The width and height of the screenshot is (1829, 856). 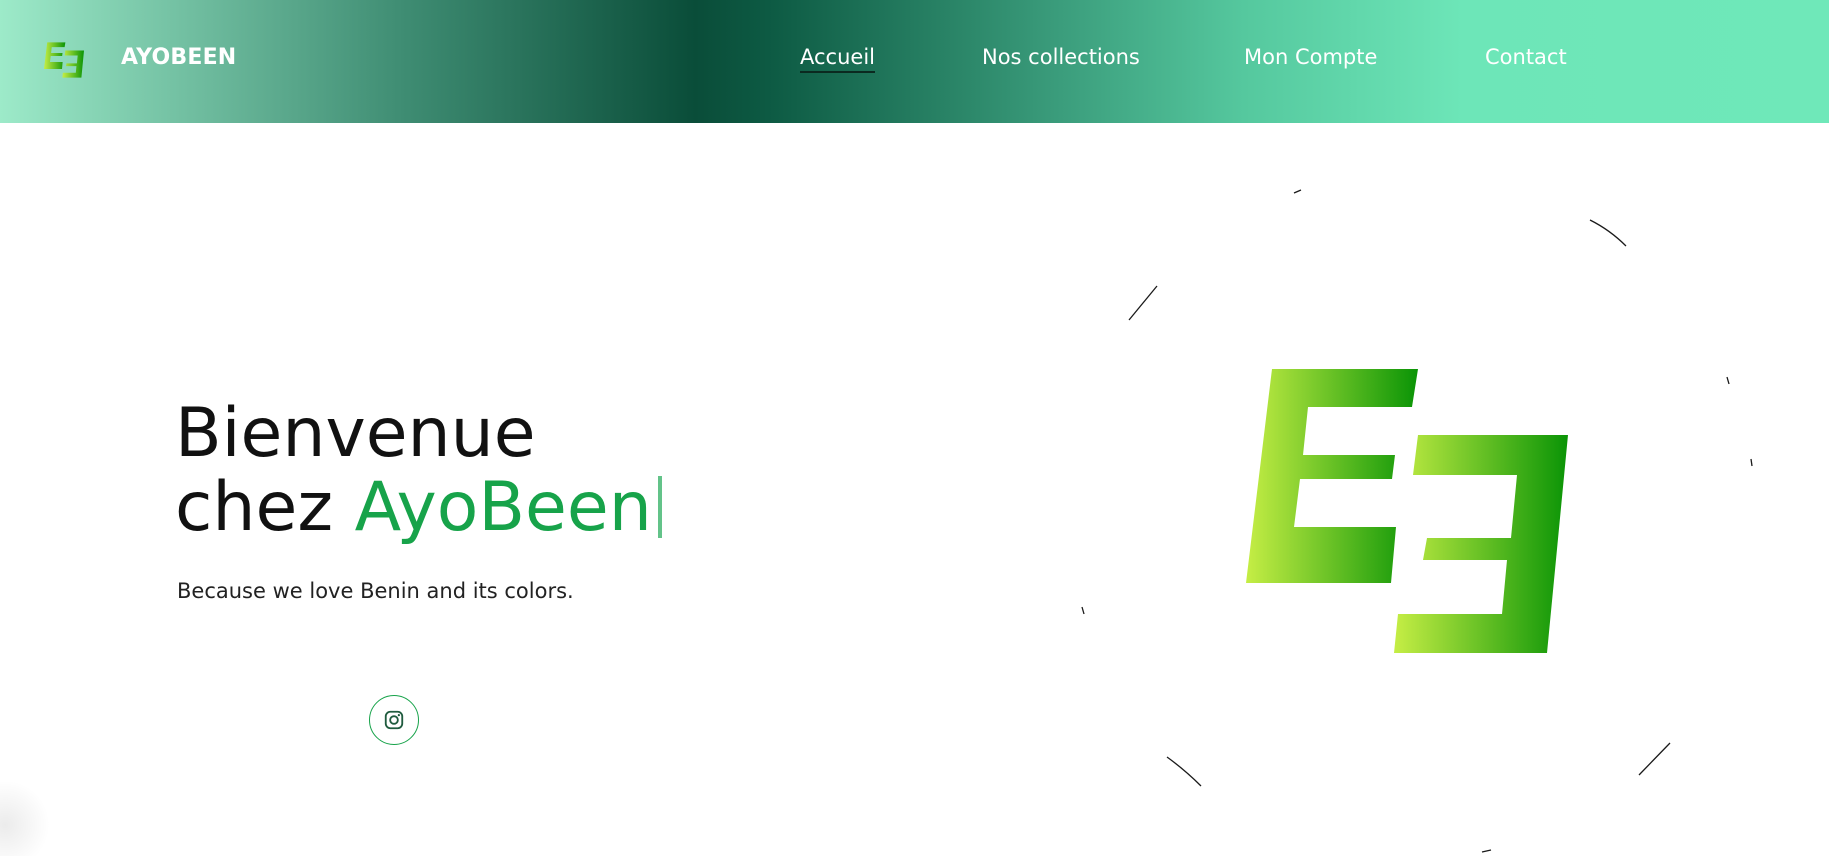 What do you see at coordinates (1407, 511) in the screenshot?
I see `hero-logo-image` at bounding box center [1407, 511].